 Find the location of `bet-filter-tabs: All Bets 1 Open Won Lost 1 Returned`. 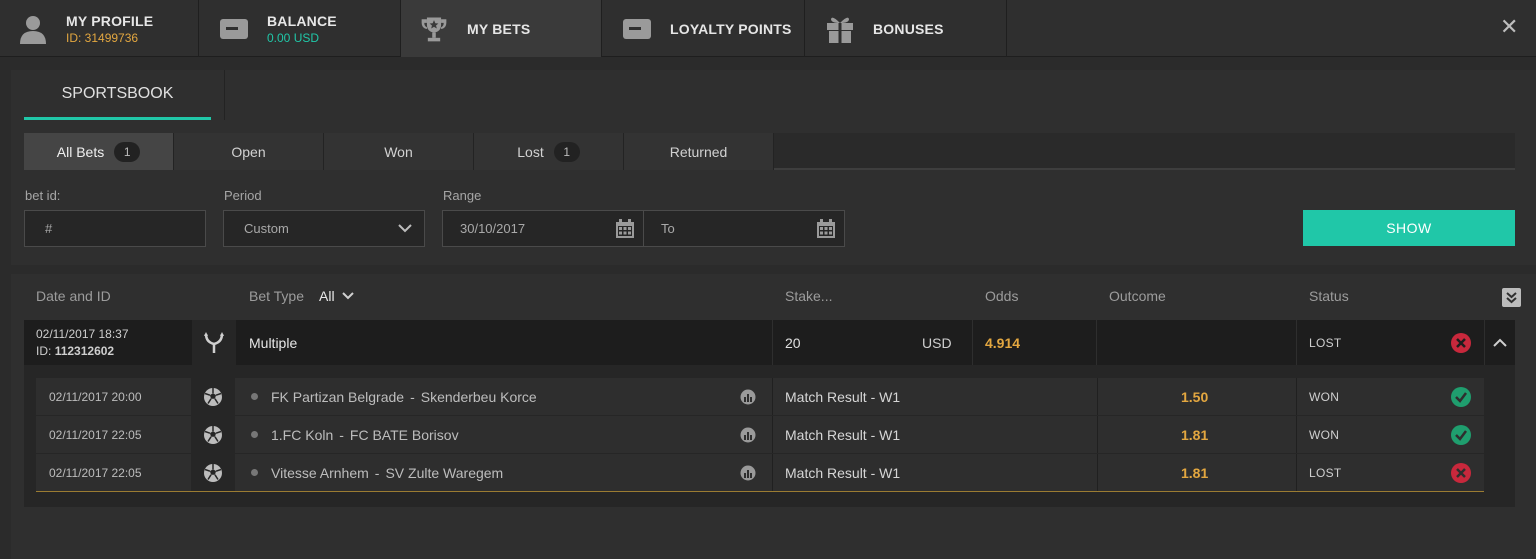

bet-filter-tabs: All Bets 1 Open Won Lost 1 Returned is located at coordinates (769, 151).